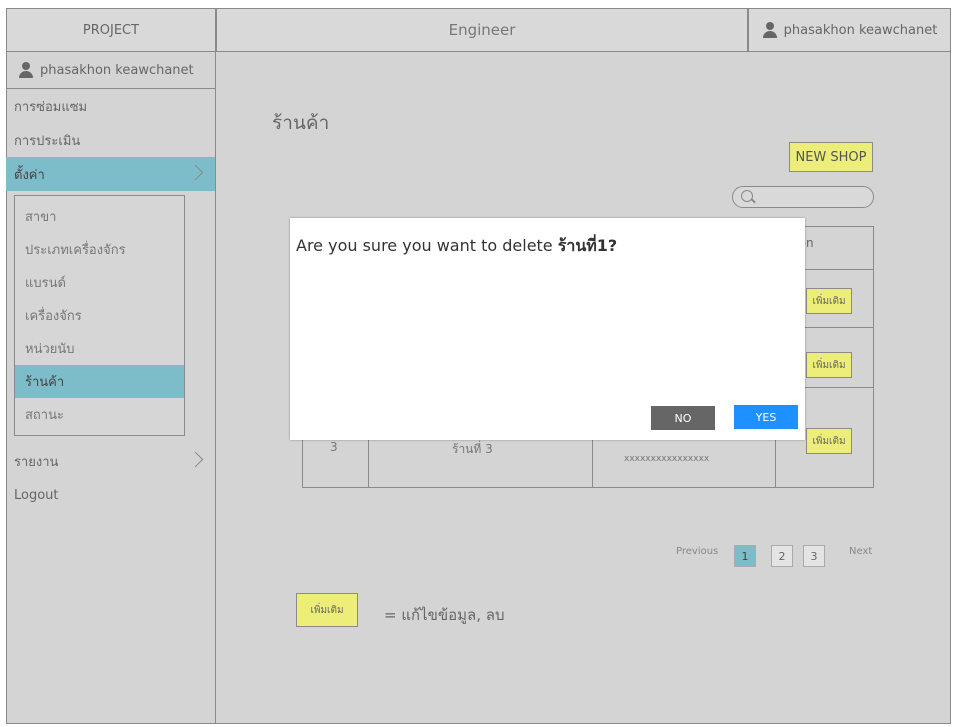 The width and height of the screenshot is (955, 727). I want to click on submenu-item-status: สถานะ, so click(99, 414).